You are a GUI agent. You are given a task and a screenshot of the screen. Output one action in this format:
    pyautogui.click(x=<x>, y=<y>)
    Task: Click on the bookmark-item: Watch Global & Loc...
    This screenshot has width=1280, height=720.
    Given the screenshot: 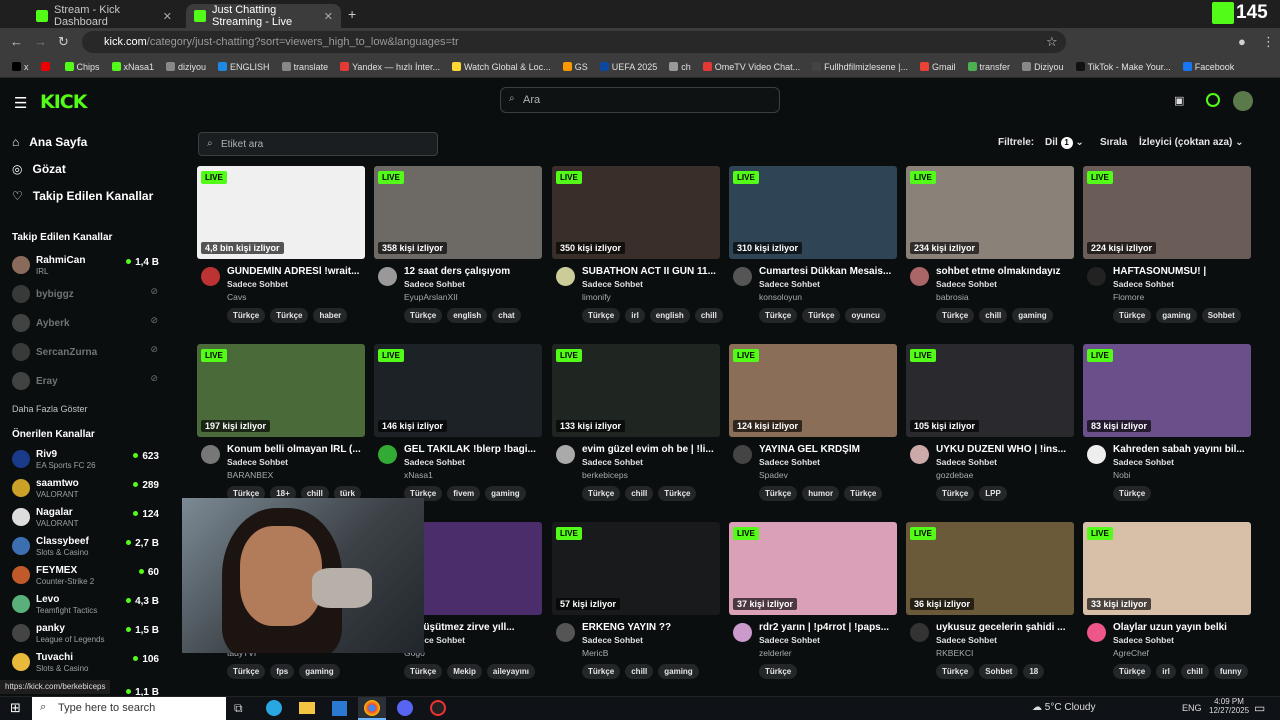 What is the action you would take?
    pyautogui.click(x=501, y=67)
    